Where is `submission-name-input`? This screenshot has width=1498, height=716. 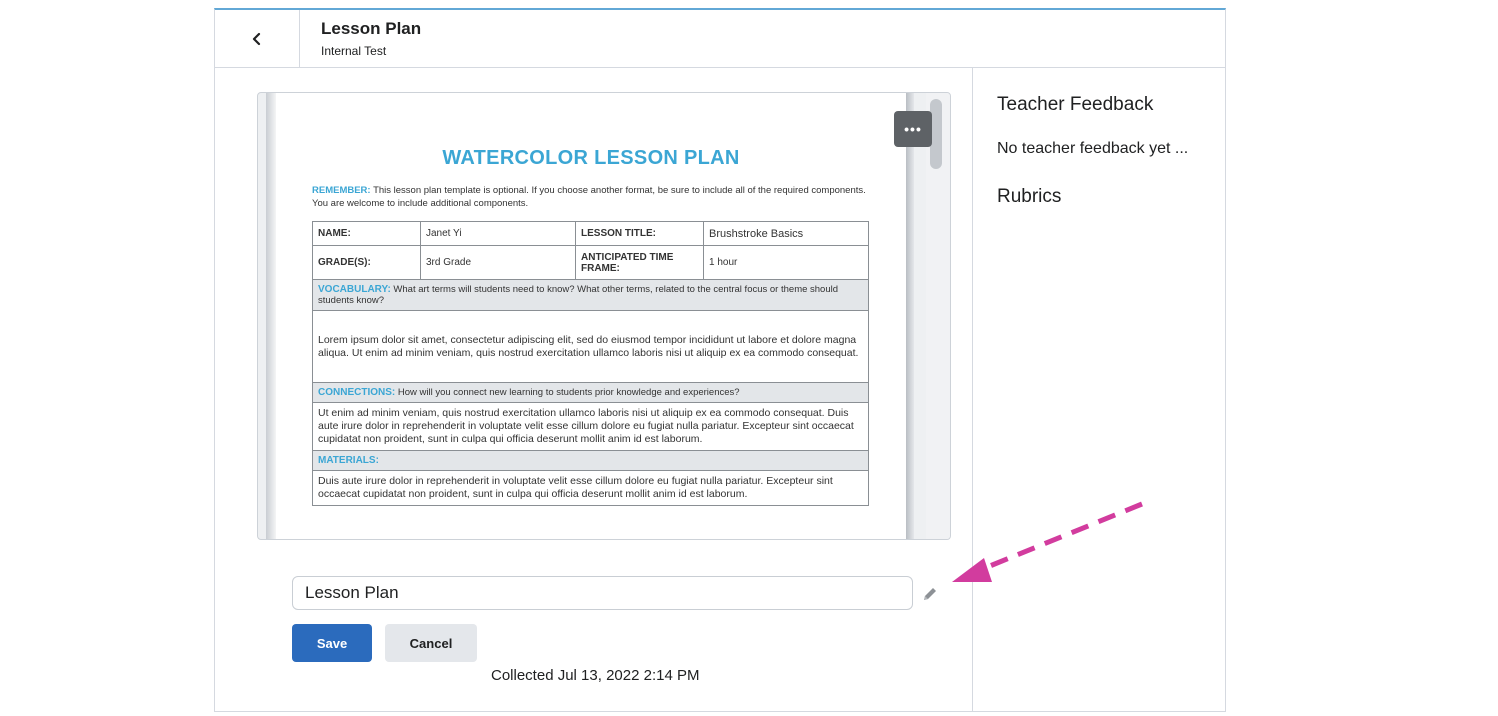
submission-name-input is located at coordinates (602, 593).